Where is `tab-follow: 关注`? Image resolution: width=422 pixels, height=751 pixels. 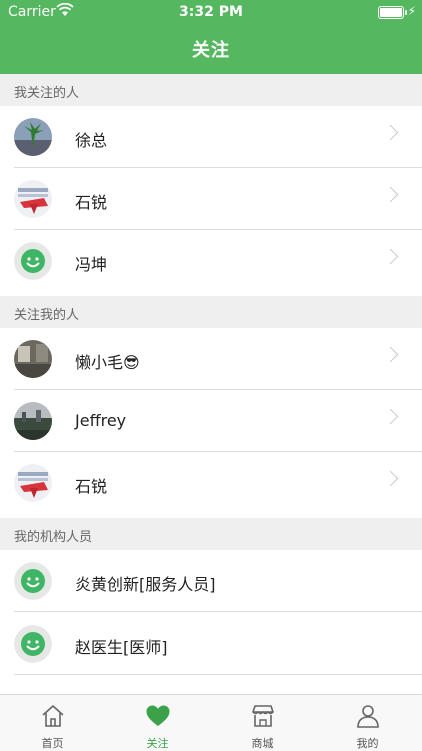 tab-follow: 关注 is located at coordinates (157, 723).